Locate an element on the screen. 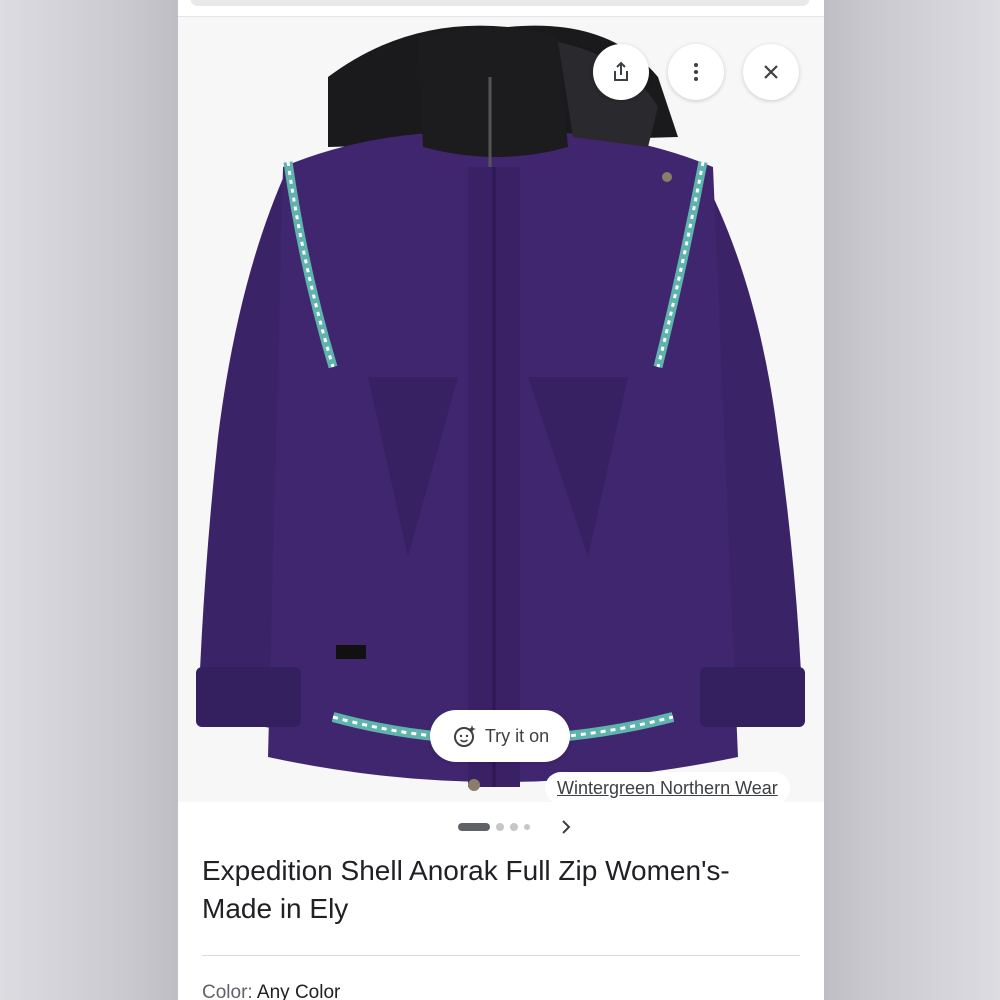 Image resolution: width=1000 pixels, height=1000 pixels. share-button is located at coordinates (621, 72).